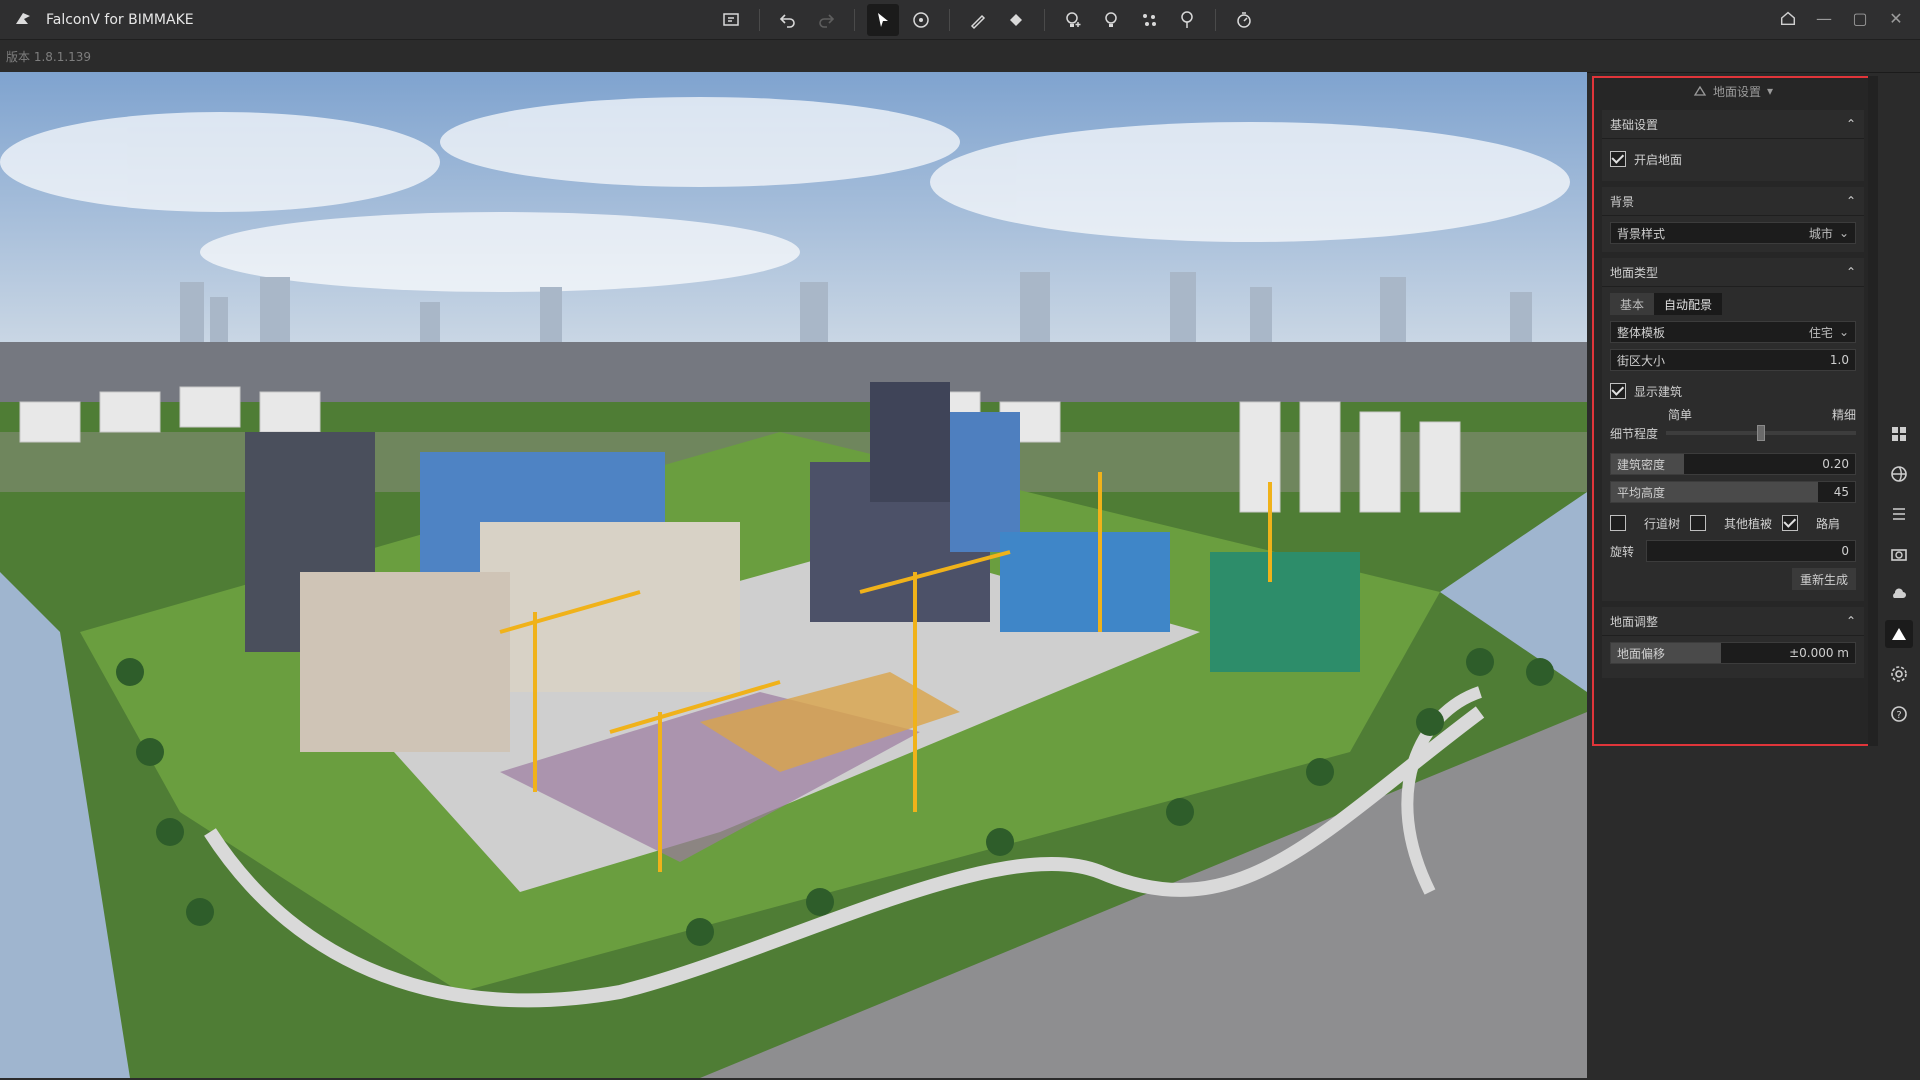 The image size is (1920, 1080). Describe the element at coordinates (1733, 621) in the screenshot. I see `section-ground-adjust-header: 地面调整 ⌃` at that location.